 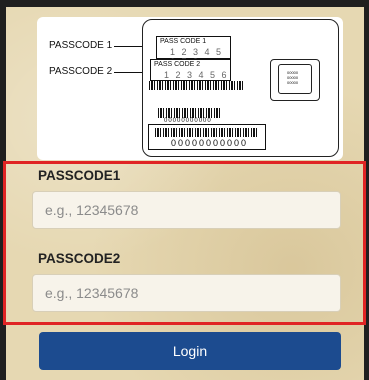 I want to click on bottom-number-box: 00000000000, so click(x=207, y=137).